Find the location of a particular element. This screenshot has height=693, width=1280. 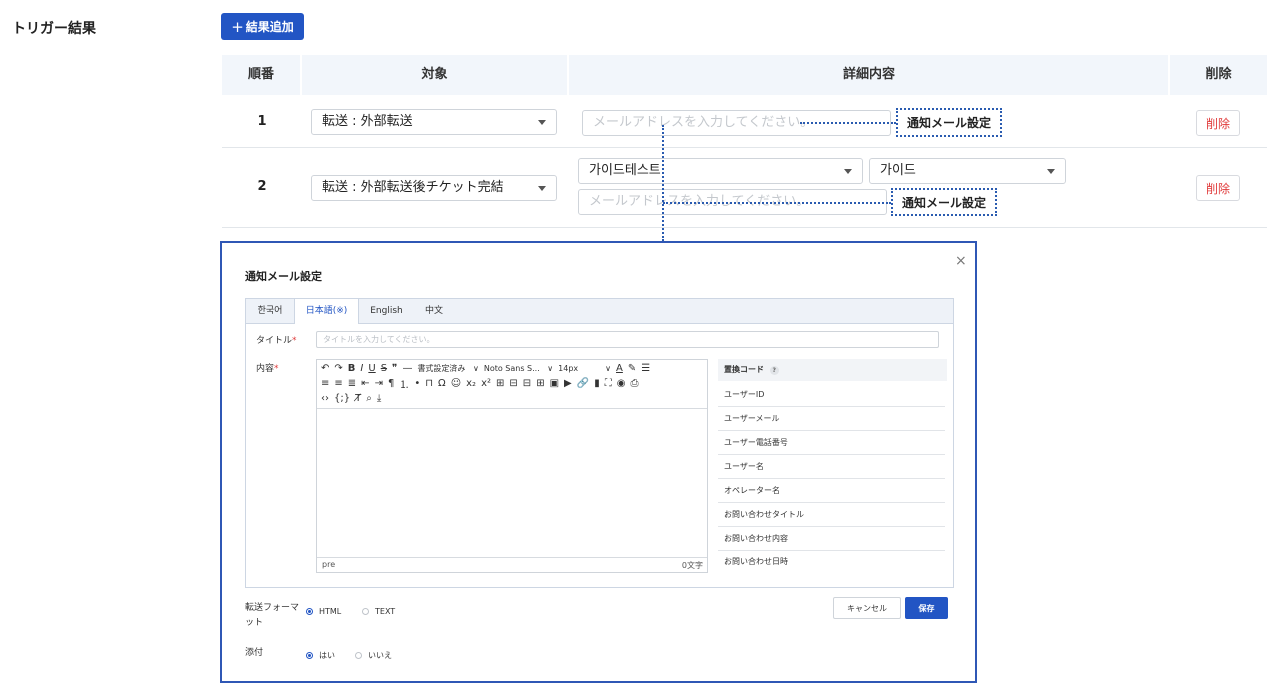

superscript-icon: x² is located at coordinates (486, 383).